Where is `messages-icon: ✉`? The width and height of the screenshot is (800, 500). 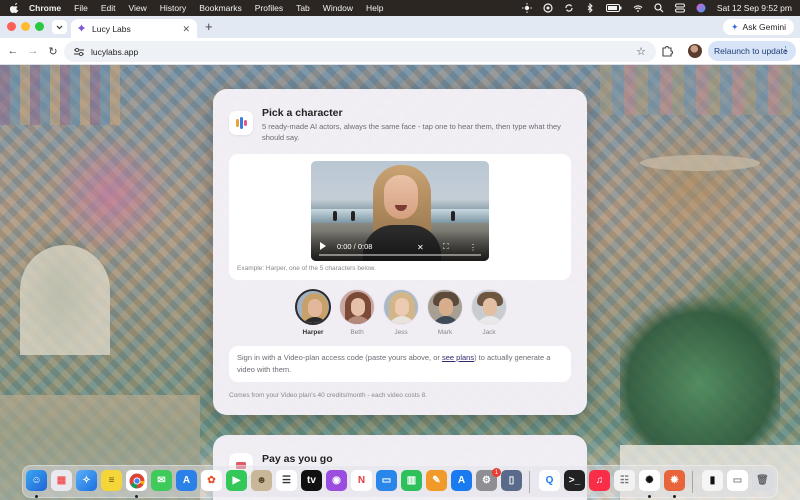
messages-icon: ✉ is located at coordinates (161, 480).